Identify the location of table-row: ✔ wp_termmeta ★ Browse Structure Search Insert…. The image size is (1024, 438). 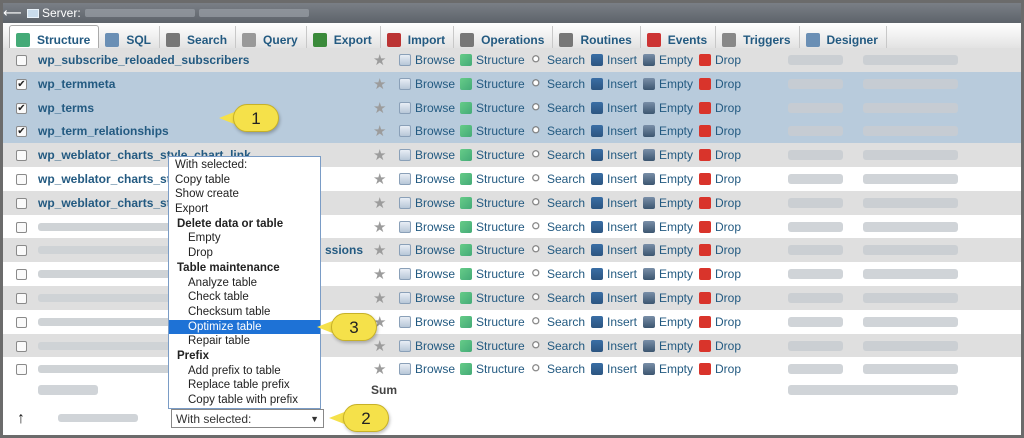
(512, 84).